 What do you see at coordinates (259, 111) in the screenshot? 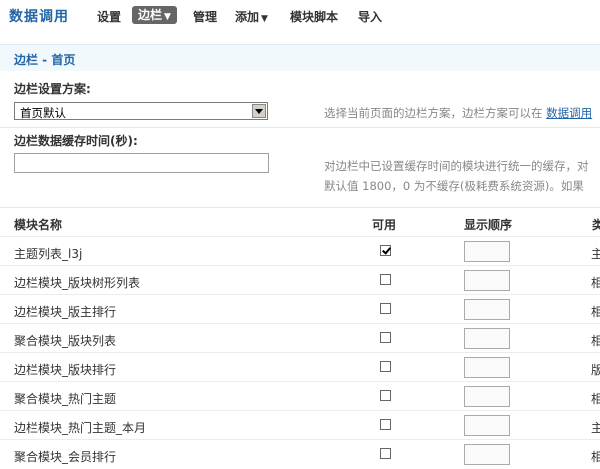
I see `dropdown-arrow-icon` at bounding box center [259, 111].